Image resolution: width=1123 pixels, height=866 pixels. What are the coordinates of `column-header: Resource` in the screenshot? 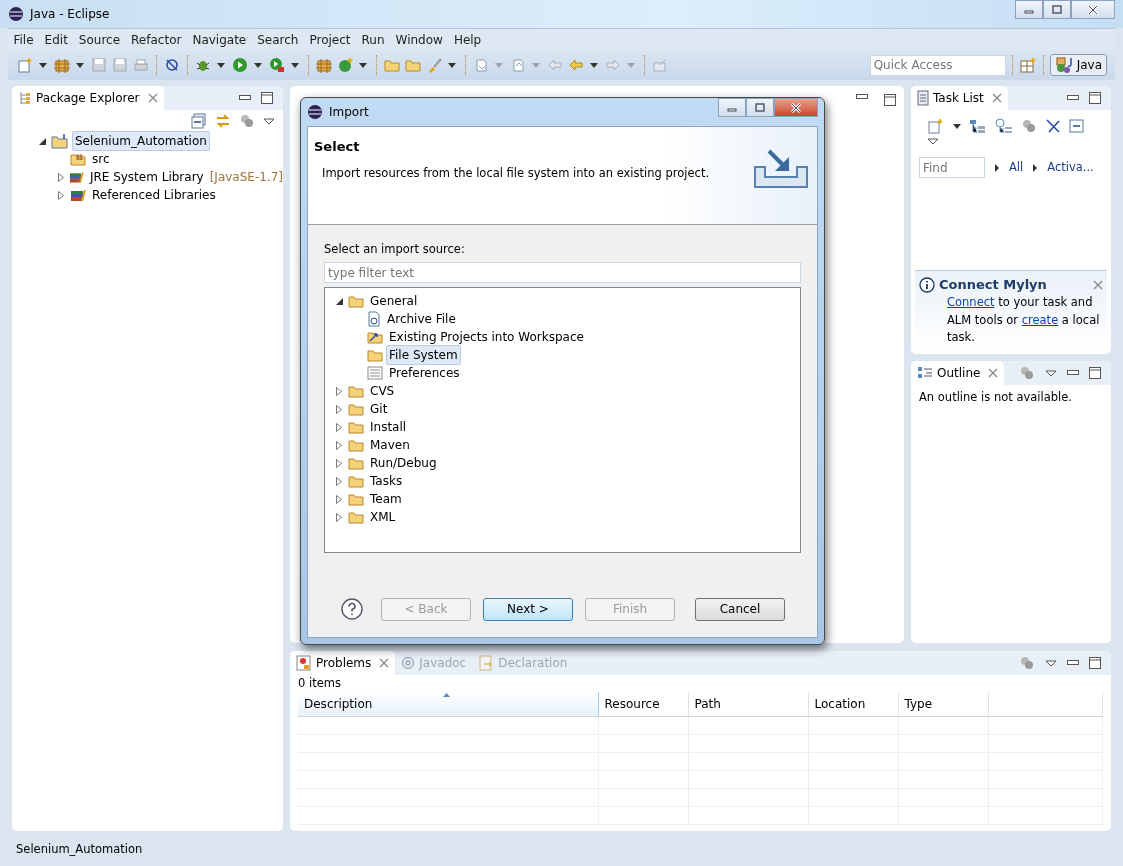 It's located at (632, 704).